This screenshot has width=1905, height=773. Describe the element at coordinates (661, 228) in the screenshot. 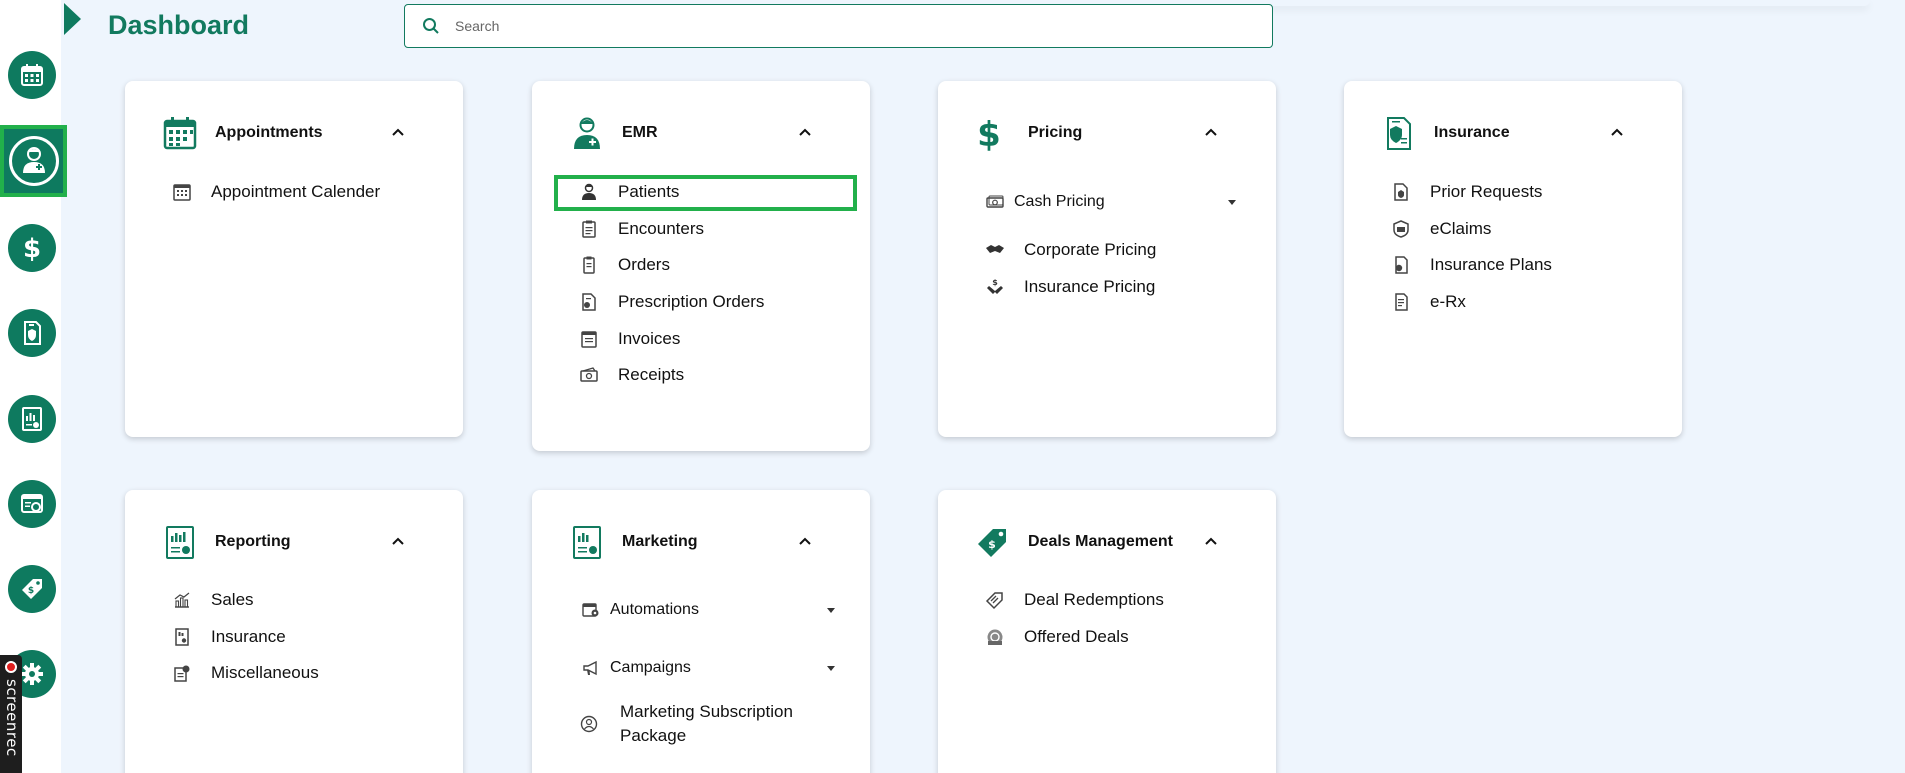

I see `menu-item-label: Encounters` at that location.